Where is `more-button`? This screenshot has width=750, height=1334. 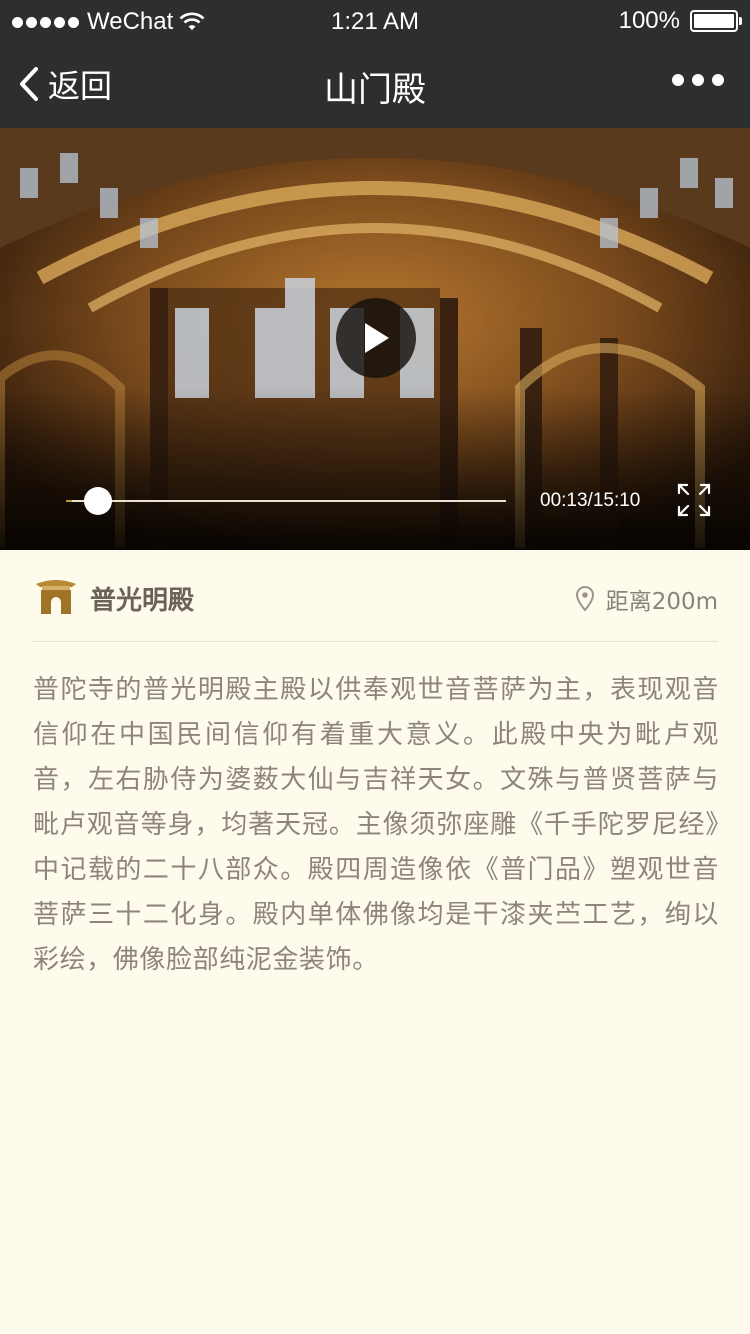 more-button is located at coordinates (698, 80).